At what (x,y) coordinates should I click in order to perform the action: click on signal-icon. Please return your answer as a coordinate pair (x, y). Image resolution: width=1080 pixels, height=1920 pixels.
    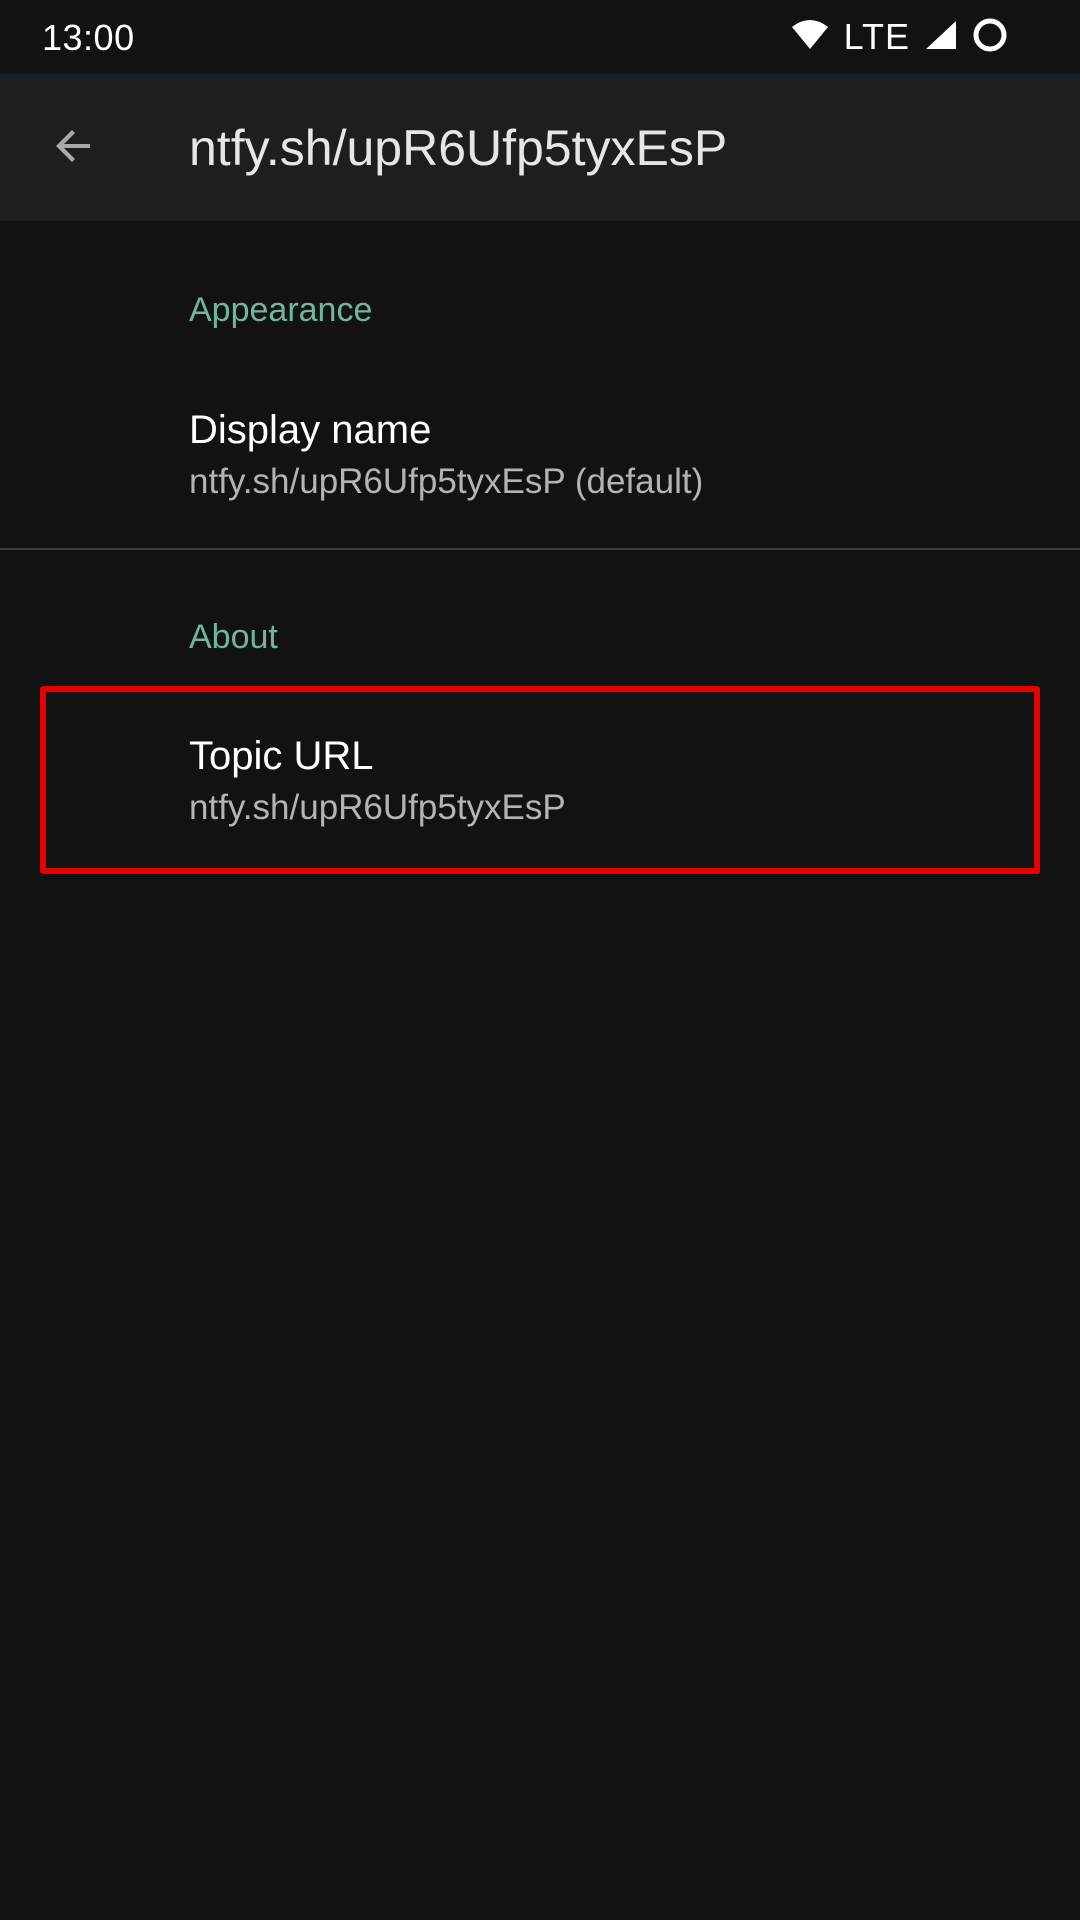
    Looking at the image, I should click on (941, 37).